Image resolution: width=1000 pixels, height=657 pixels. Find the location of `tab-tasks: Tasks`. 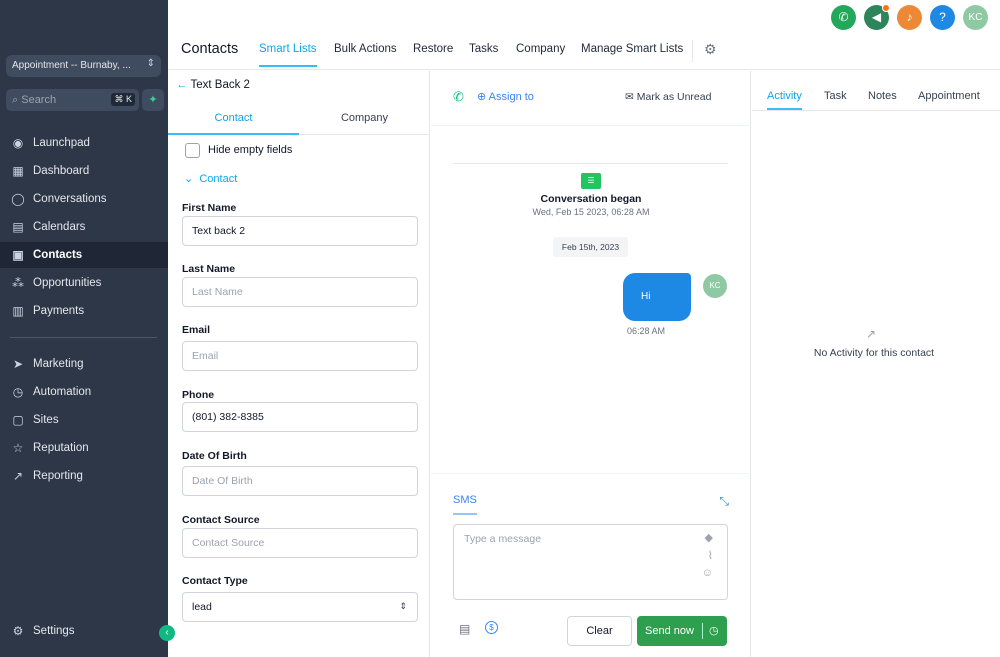

tab-tasks: Tasks is located at coordinates (483, 49).